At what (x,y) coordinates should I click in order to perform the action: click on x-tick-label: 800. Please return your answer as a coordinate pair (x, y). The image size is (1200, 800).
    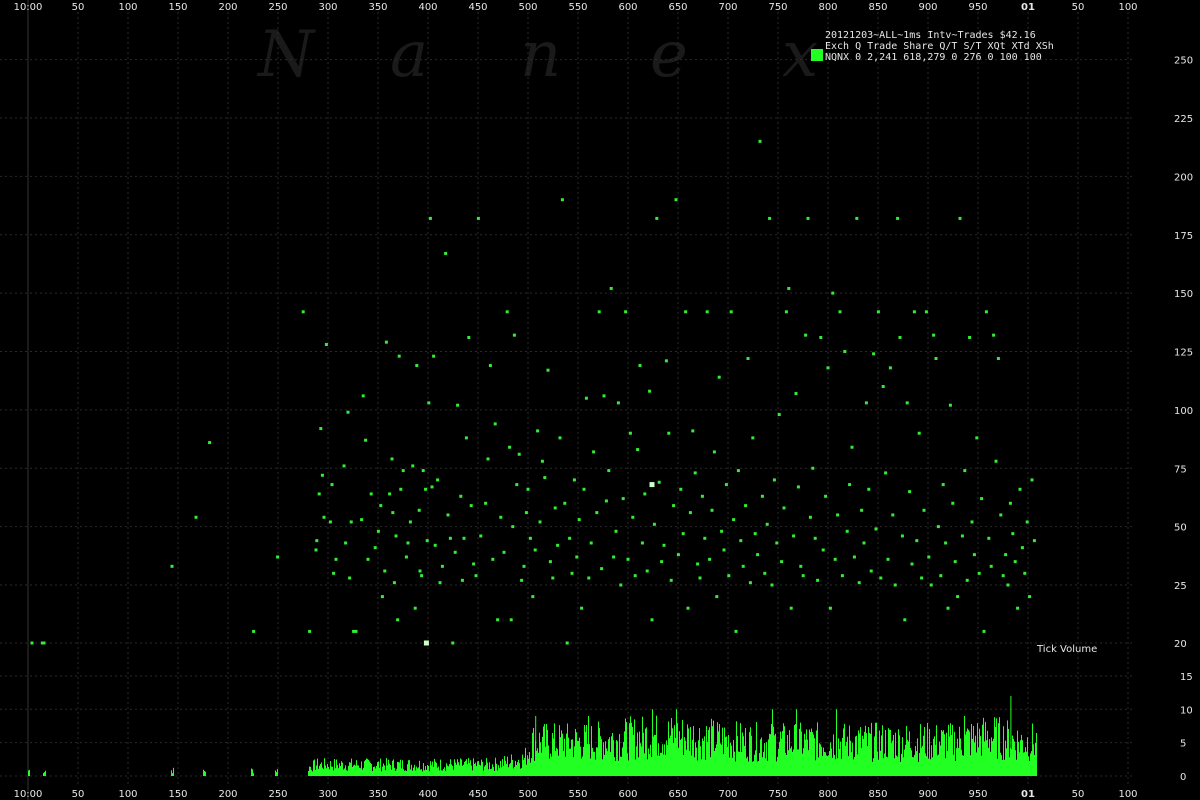
    Looking at the image, I should click on (827, 7).